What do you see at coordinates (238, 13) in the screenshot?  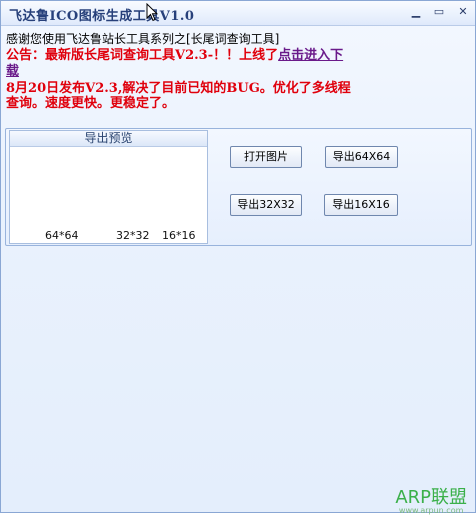 I see `title-bar: 飞达鲁ICO图标生成工具V1.0 ▁ ▭ ✕` at bounding box center [238, 13].